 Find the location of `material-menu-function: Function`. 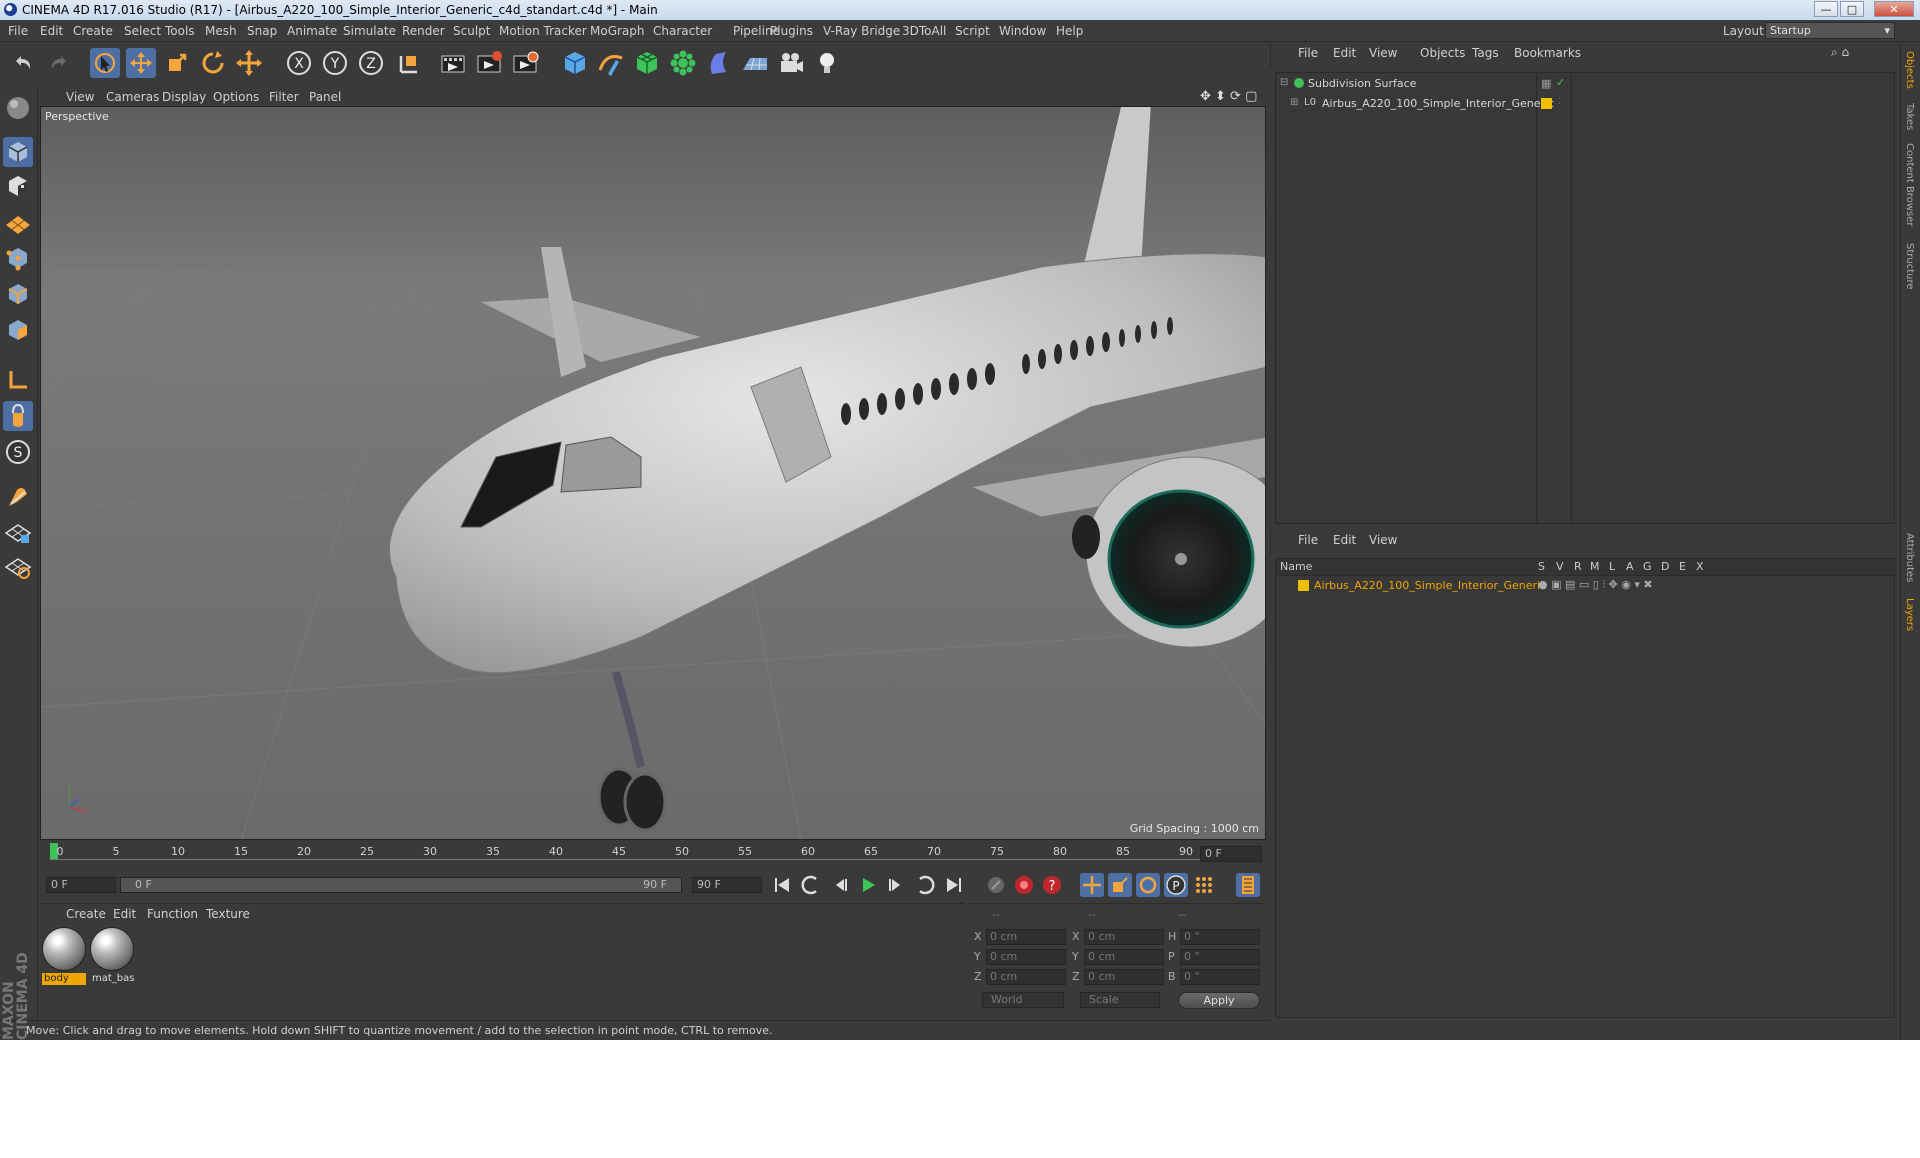

material-menu-function: Function is located at coordinates (172, 914).